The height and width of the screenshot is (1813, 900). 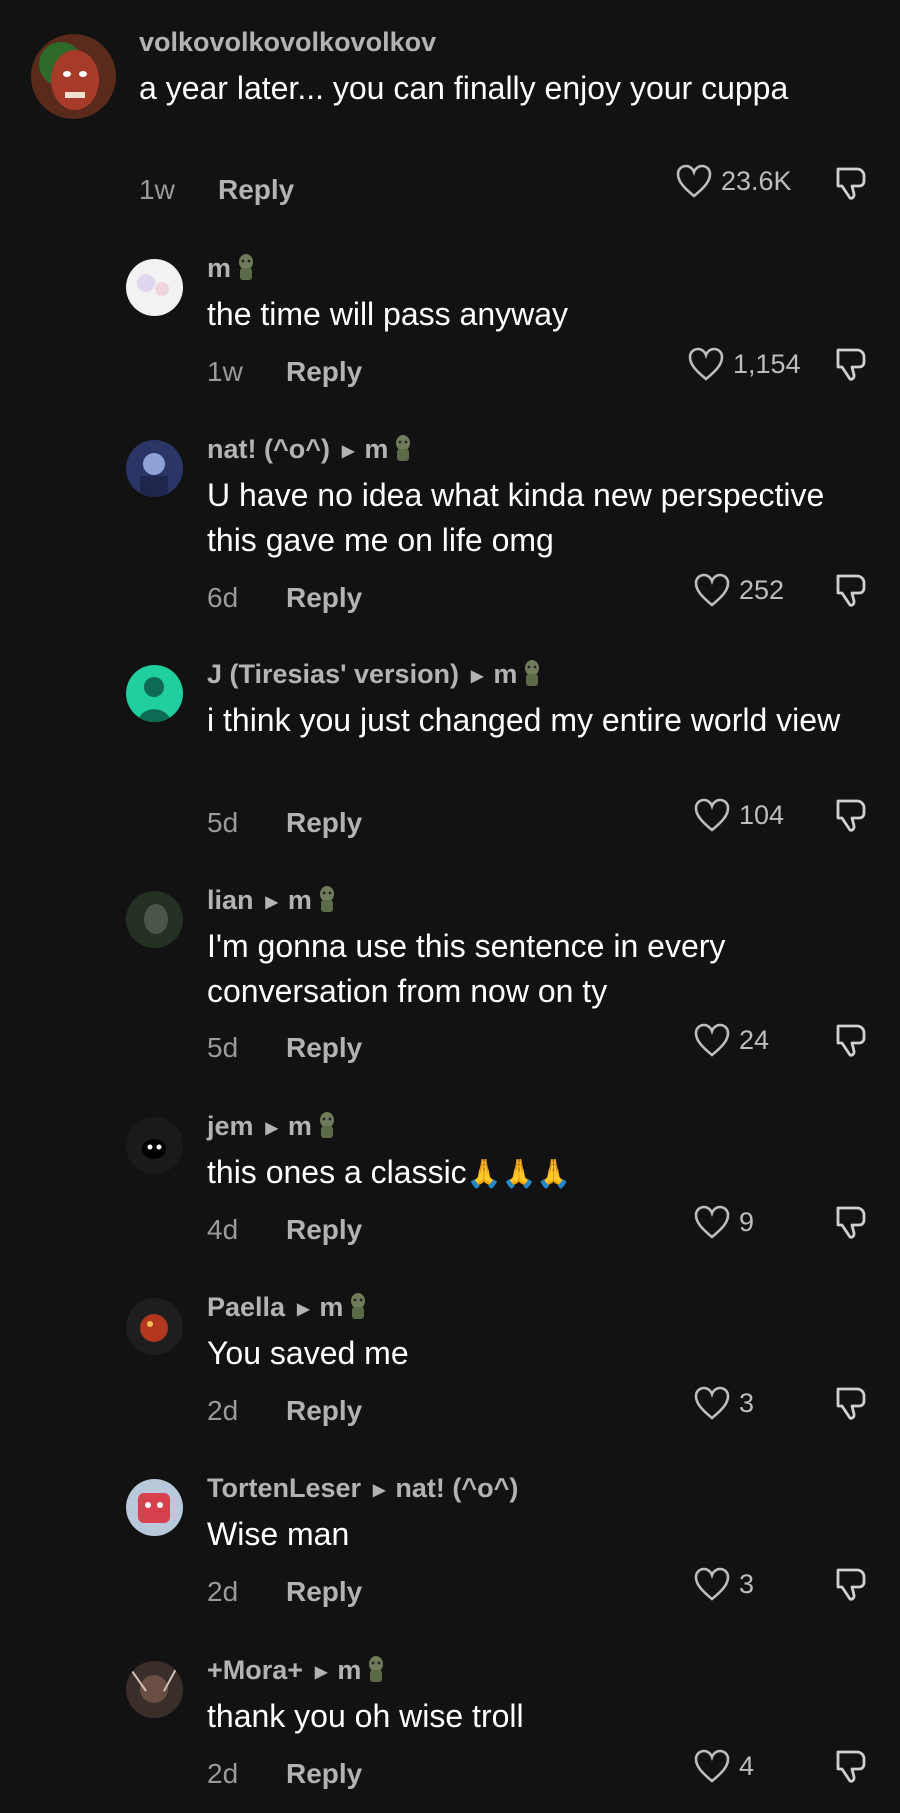 What do you see at coordinates (723, 1766) in the screenshot?
I see `like-button: 4` at bounding box center [723, 1766].